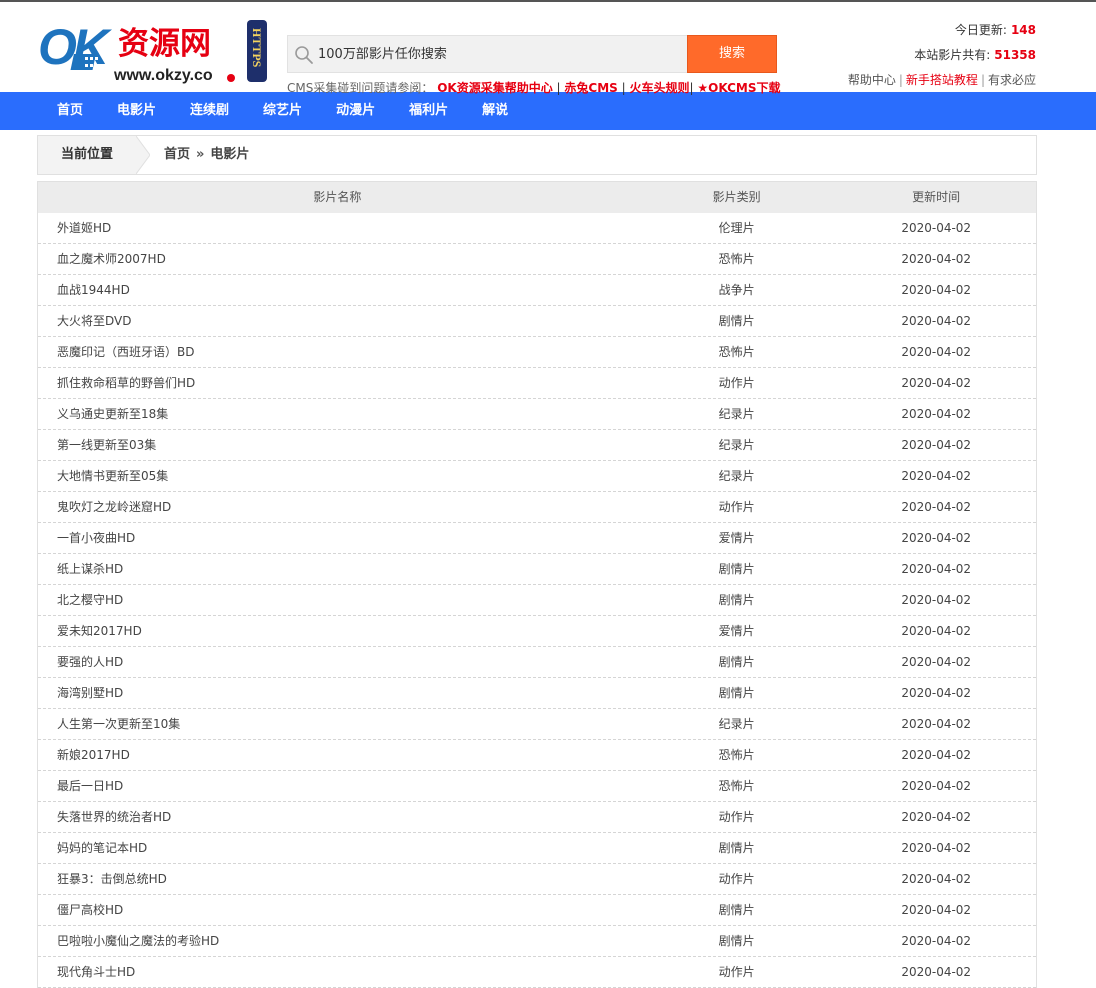  What do you see at coordinates (177, 154) in the screenshot?
I see `breadcrumb-home-link: 首页` at bounding box center [177, 154].